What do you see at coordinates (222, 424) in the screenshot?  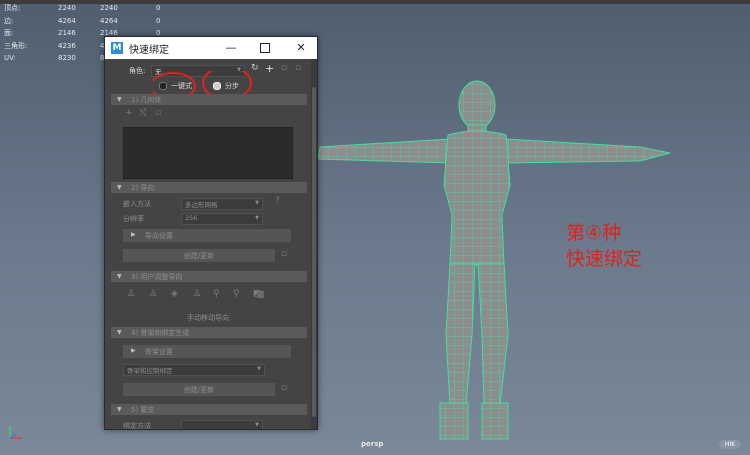 I see `bind-method-dropdown: ▼` at bounding box center [222, 424].